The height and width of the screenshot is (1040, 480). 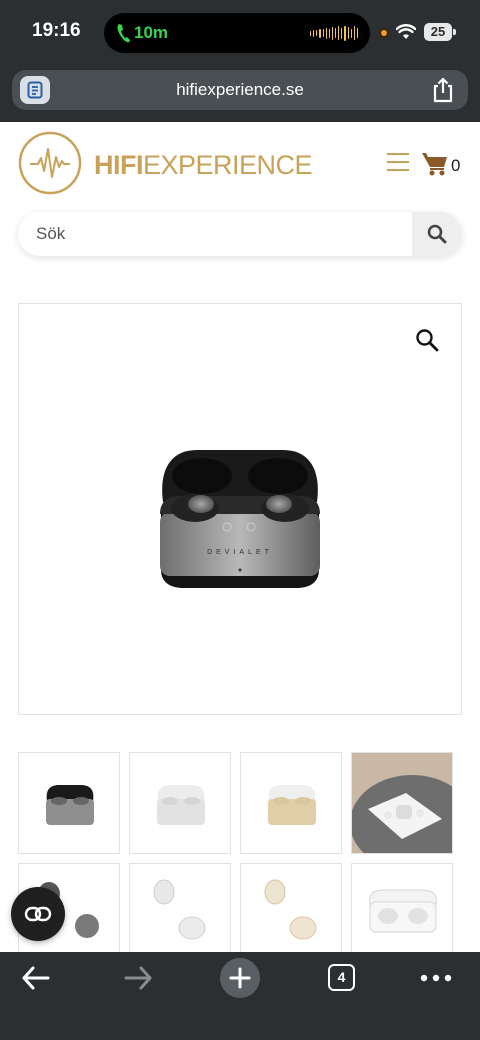 I want to click on magnifier-icon, so click(x=427, y=340).